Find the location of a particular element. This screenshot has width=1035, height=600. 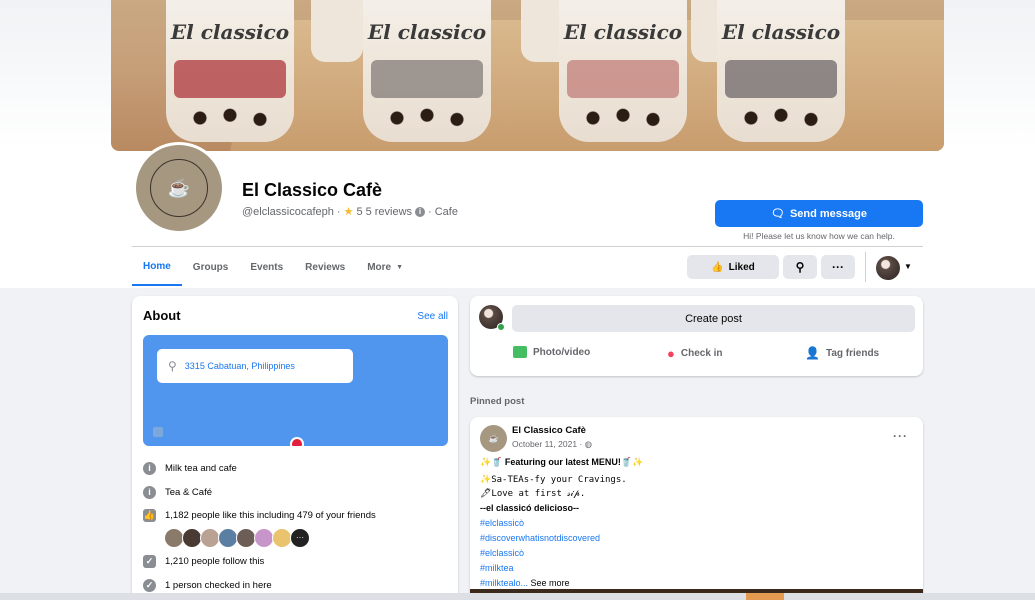

cup-brand: El classico is located at coordinates (781, 32).